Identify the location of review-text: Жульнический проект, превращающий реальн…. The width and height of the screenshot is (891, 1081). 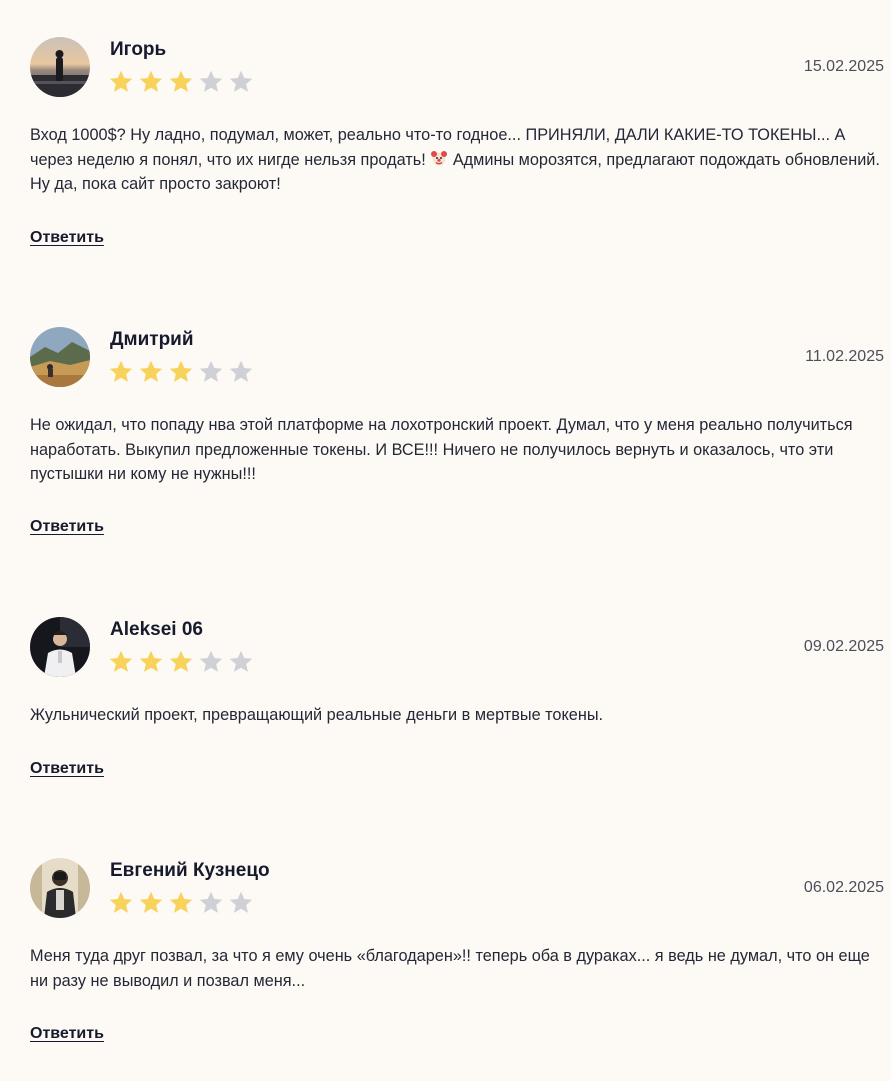
(317, 715).